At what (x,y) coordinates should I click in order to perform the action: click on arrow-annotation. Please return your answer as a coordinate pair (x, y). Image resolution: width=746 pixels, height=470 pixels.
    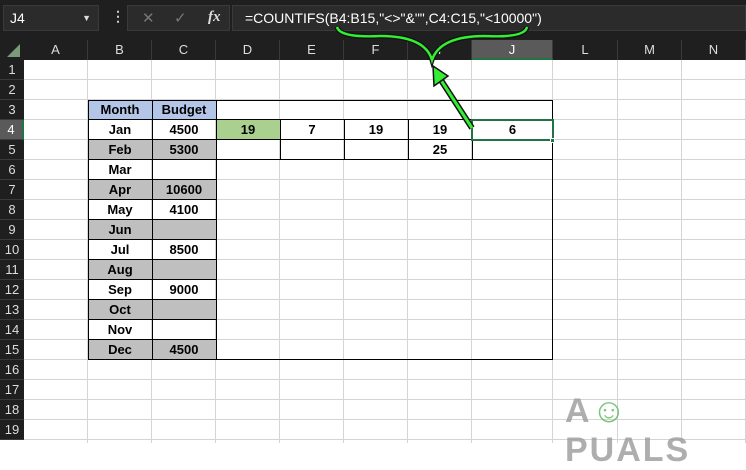
    Looking at the image, I should click on (453, 97).